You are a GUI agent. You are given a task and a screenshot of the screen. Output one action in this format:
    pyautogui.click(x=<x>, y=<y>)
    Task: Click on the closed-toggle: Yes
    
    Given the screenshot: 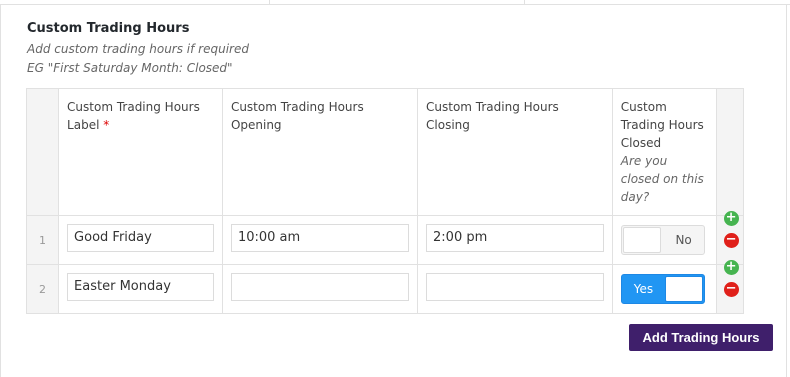 What is the action you would take?
    pyautogui.click(x=662, y=289)
    